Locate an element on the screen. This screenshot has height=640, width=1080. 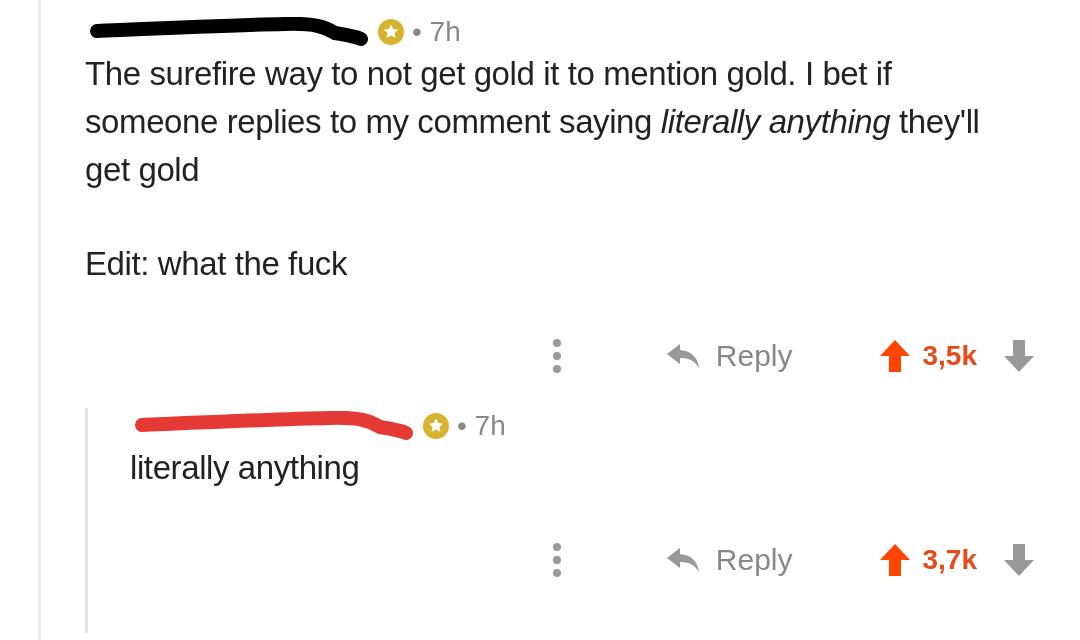
vote-score: 3,7k is located at coordinates (949, 560).